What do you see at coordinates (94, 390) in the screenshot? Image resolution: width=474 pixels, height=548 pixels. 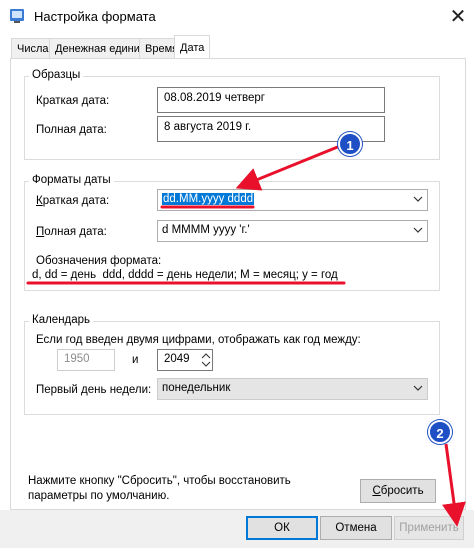 I see `first-day-label: Первый день недели:` at bounding box center [94, 390].